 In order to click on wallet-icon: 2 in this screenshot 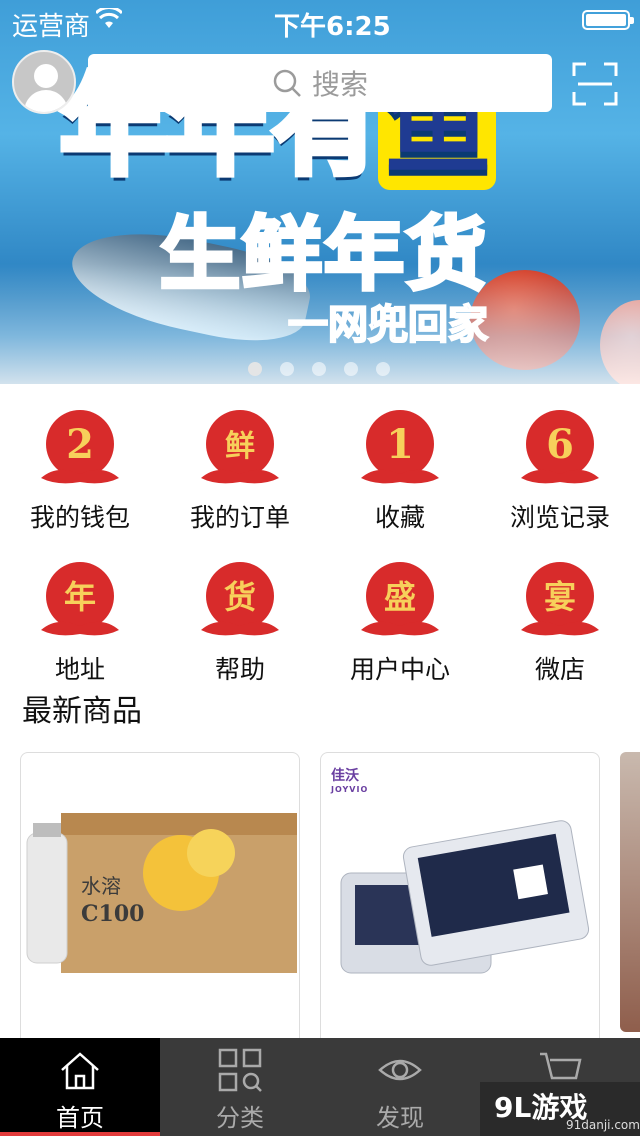, I will do `click(80, 447)`.